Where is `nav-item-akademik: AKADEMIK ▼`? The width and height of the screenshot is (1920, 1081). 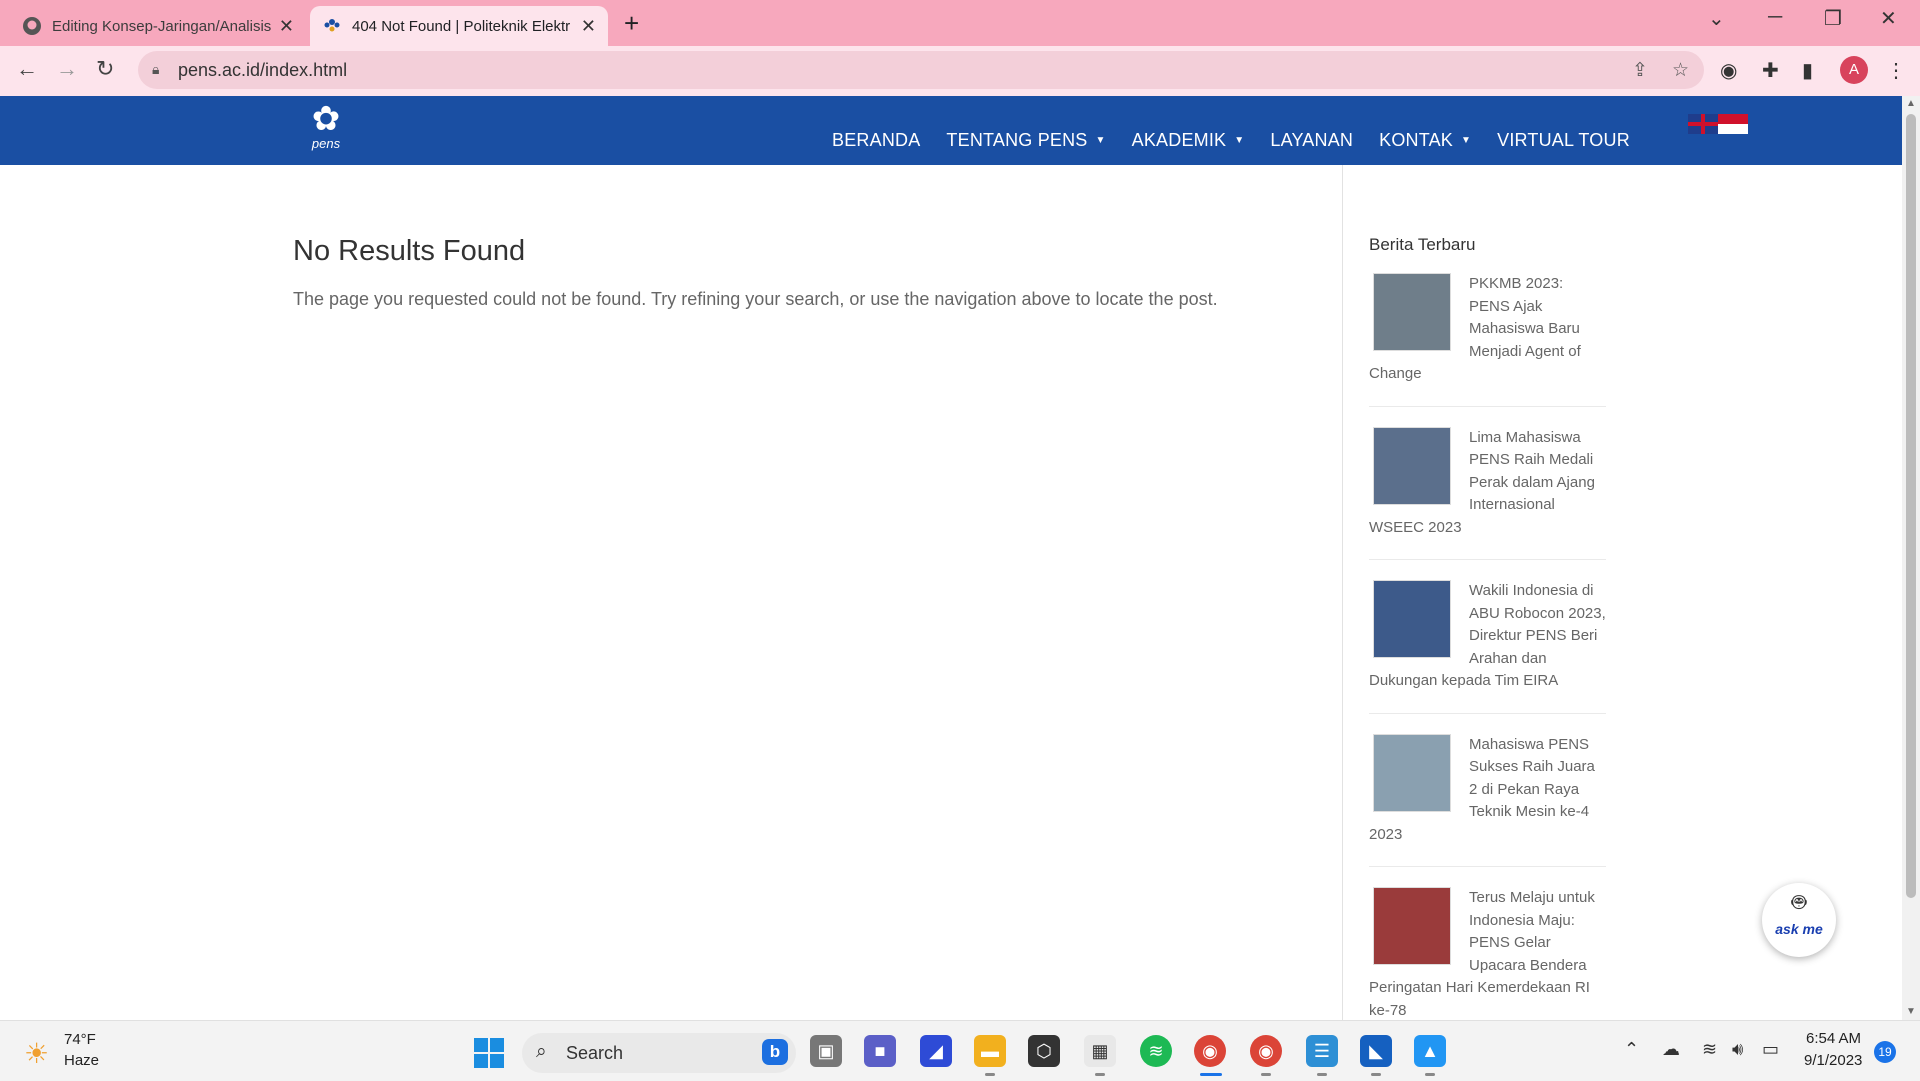
nav-item-akademik: AKADEMIK ▼ is located at coordinates (1188, 140).